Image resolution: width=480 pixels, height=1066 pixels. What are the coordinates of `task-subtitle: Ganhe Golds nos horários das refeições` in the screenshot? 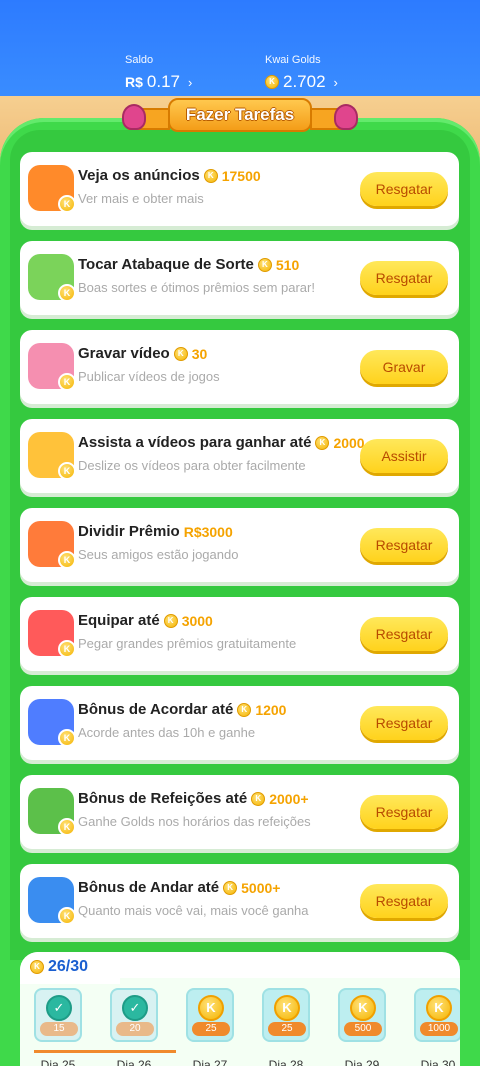 It's located at (194, 821).